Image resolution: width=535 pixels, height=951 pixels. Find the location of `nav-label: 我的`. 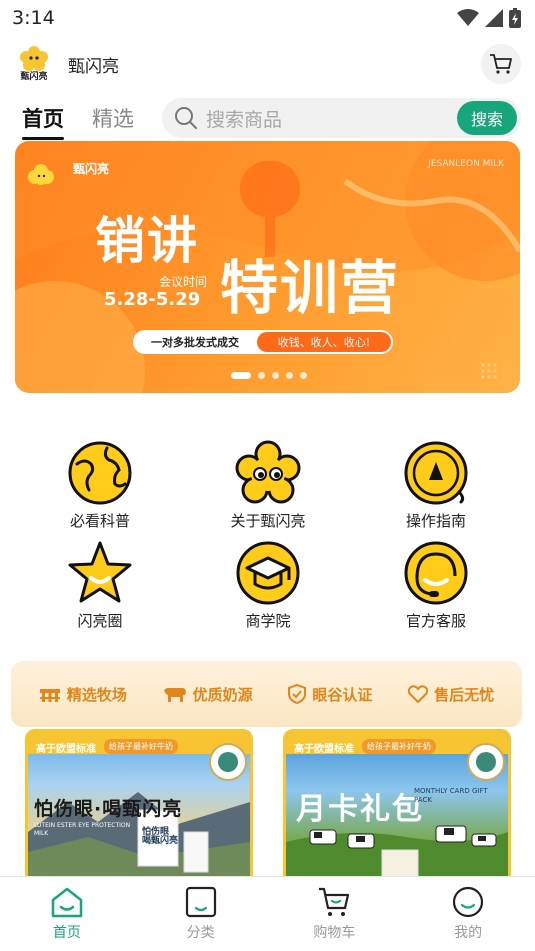

nav-label: 我的 is located at coordinates (468, 933).